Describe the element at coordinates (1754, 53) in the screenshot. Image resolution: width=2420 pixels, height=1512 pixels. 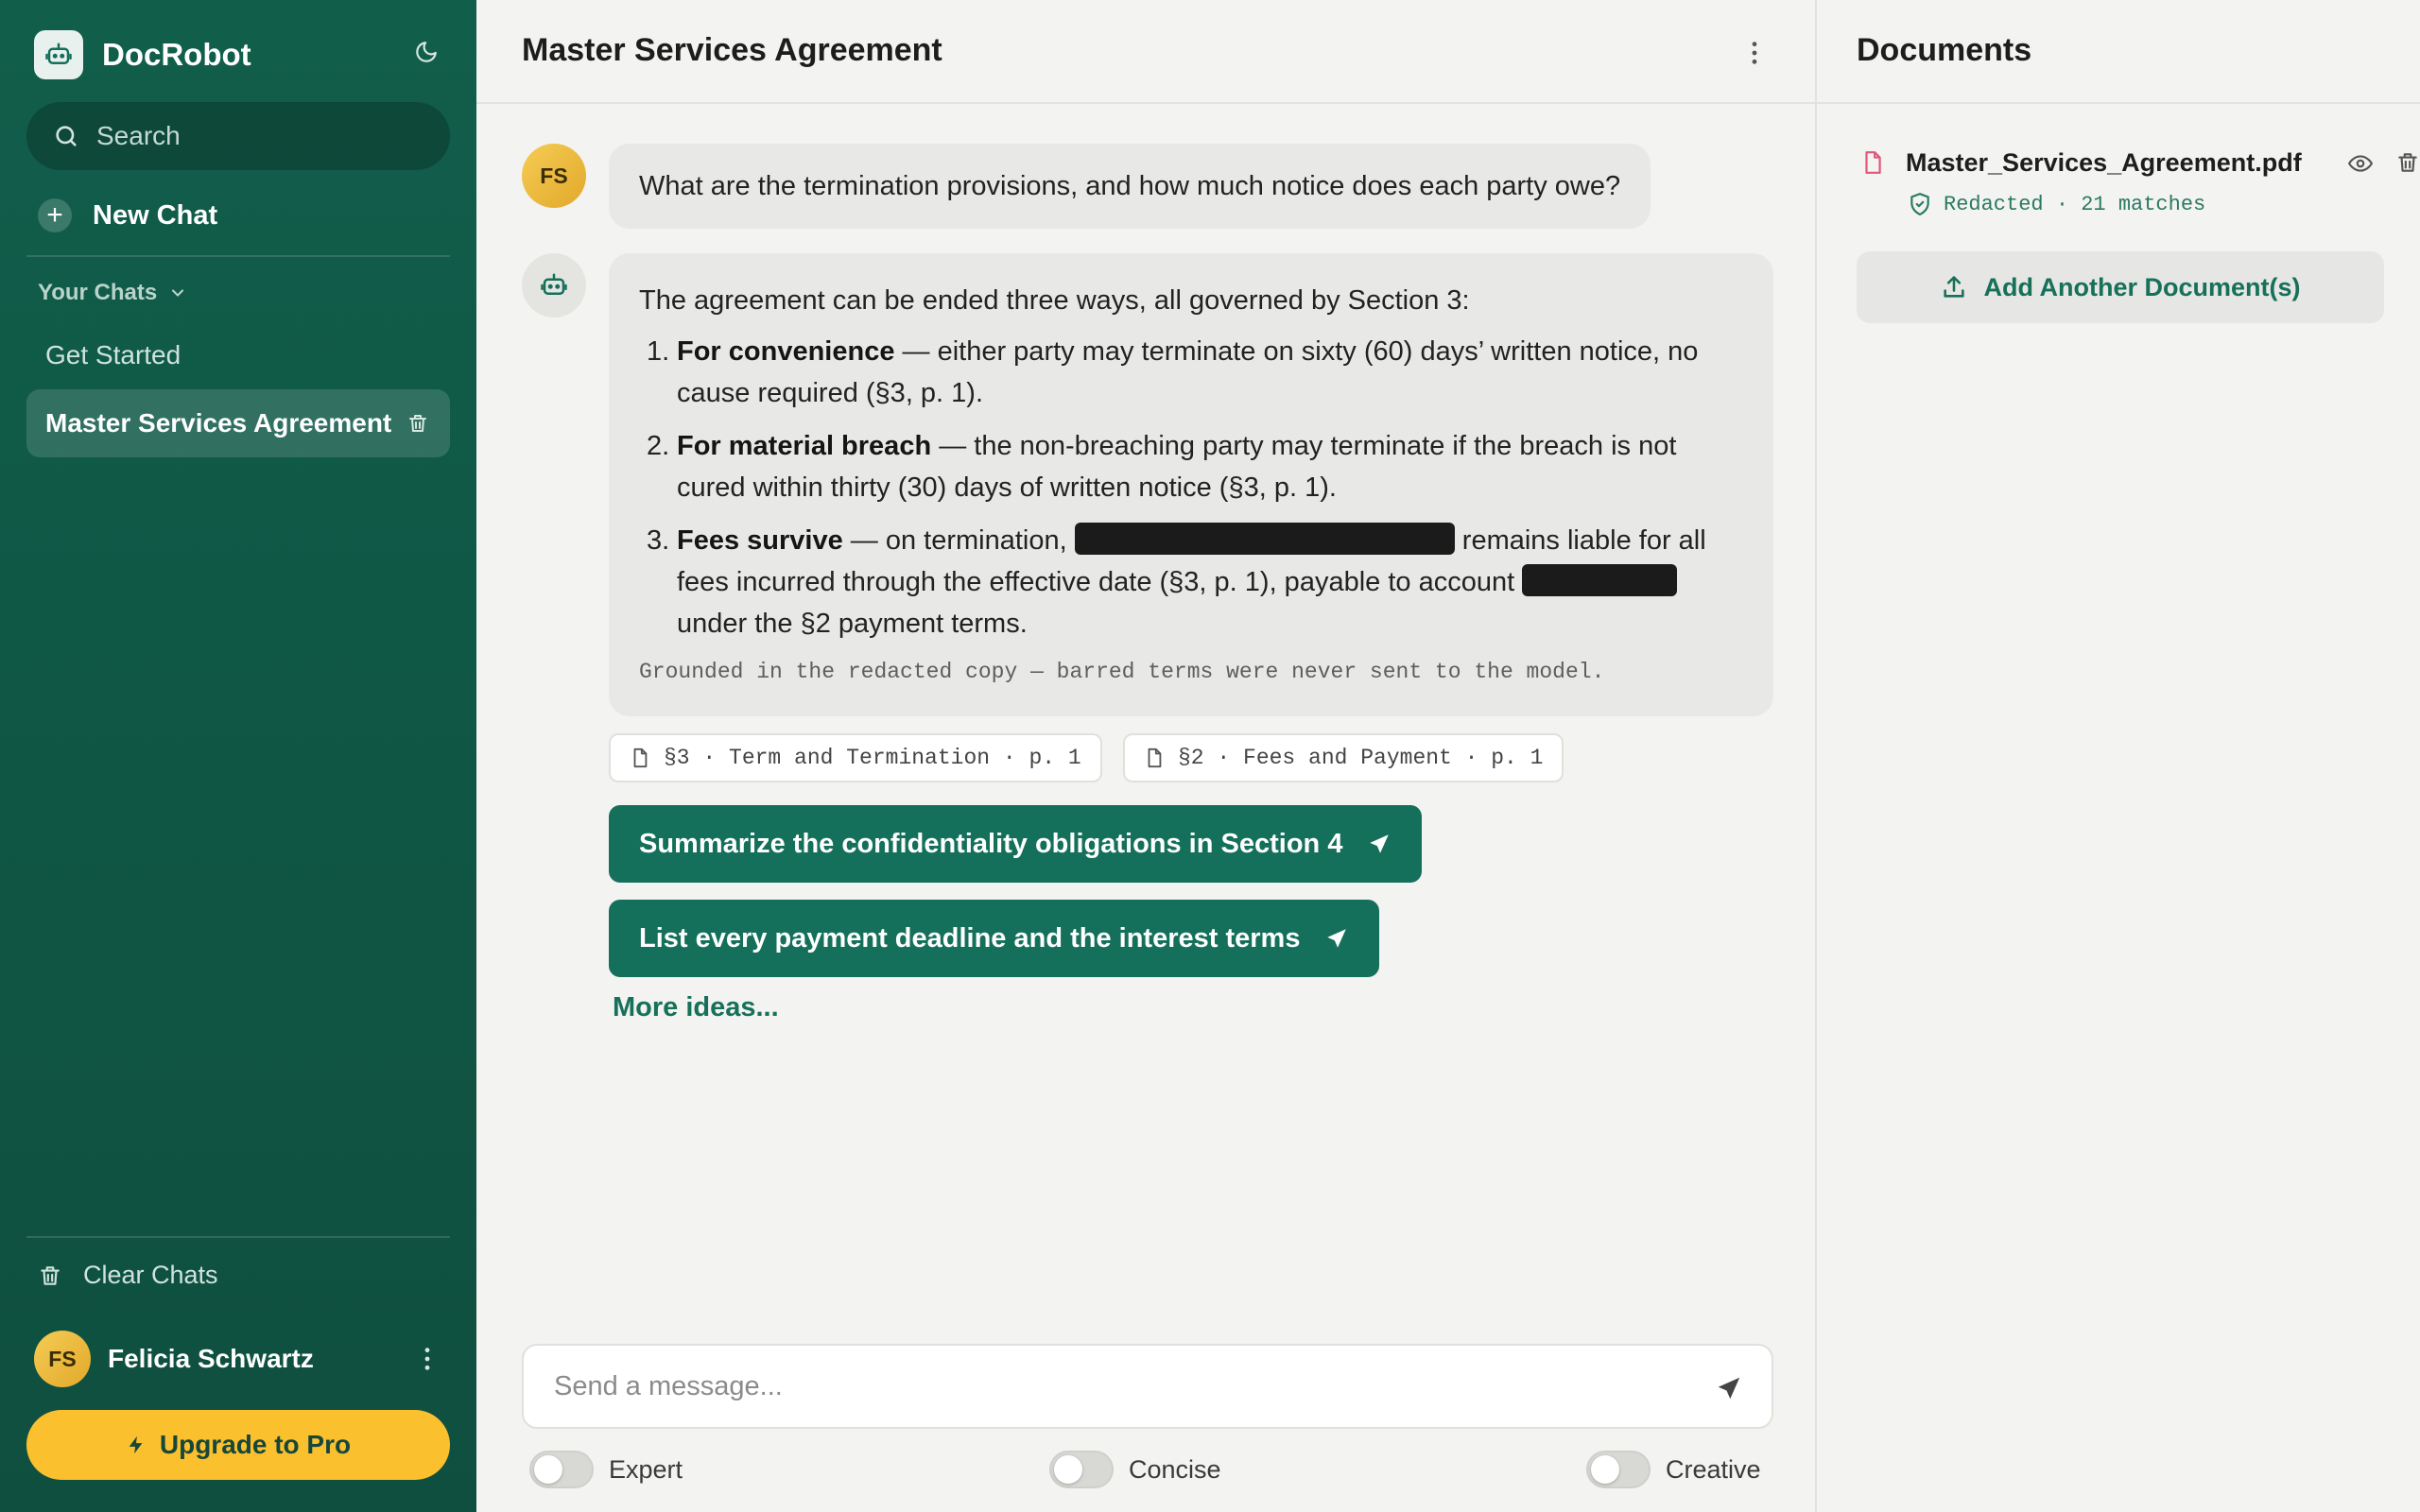
I see `chat-options-kebab-icon` at that location.